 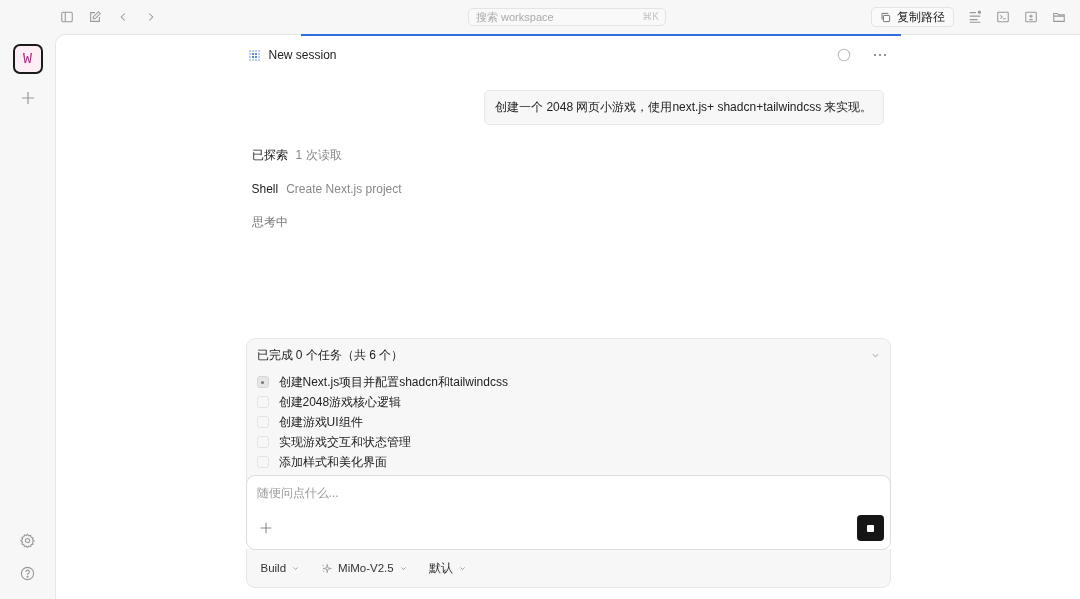 I want to click on task-summary: 已完成 0 个任务（共 6 个）, so click(x=330, y=355).